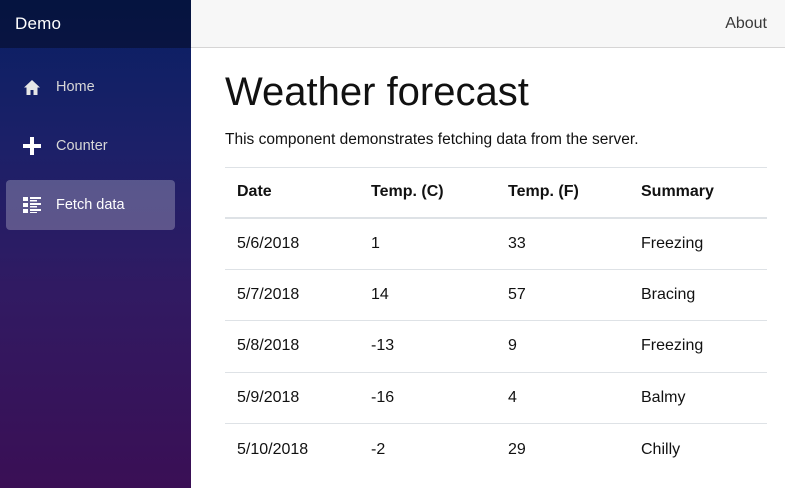  I want to click on cell-date: 5/10/2018, so click(292, 449).